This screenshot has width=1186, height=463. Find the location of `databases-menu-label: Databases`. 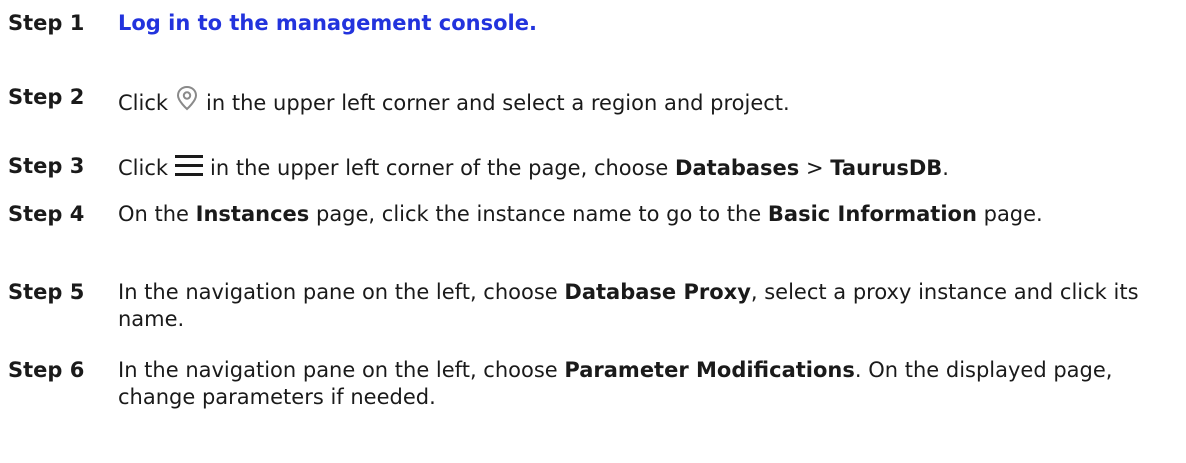

databases-menu-label: Databases is located at coordinates (737, 168).